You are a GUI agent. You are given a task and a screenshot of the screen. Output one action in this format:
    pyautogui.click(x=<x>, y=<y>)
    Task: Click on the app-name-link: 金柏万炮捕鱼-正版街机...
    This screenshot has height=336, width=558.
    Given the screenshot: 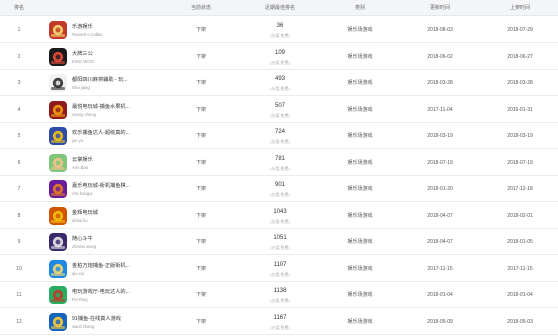 What is the action you would take?
    pyautogui.click(x=119, y=265)
    